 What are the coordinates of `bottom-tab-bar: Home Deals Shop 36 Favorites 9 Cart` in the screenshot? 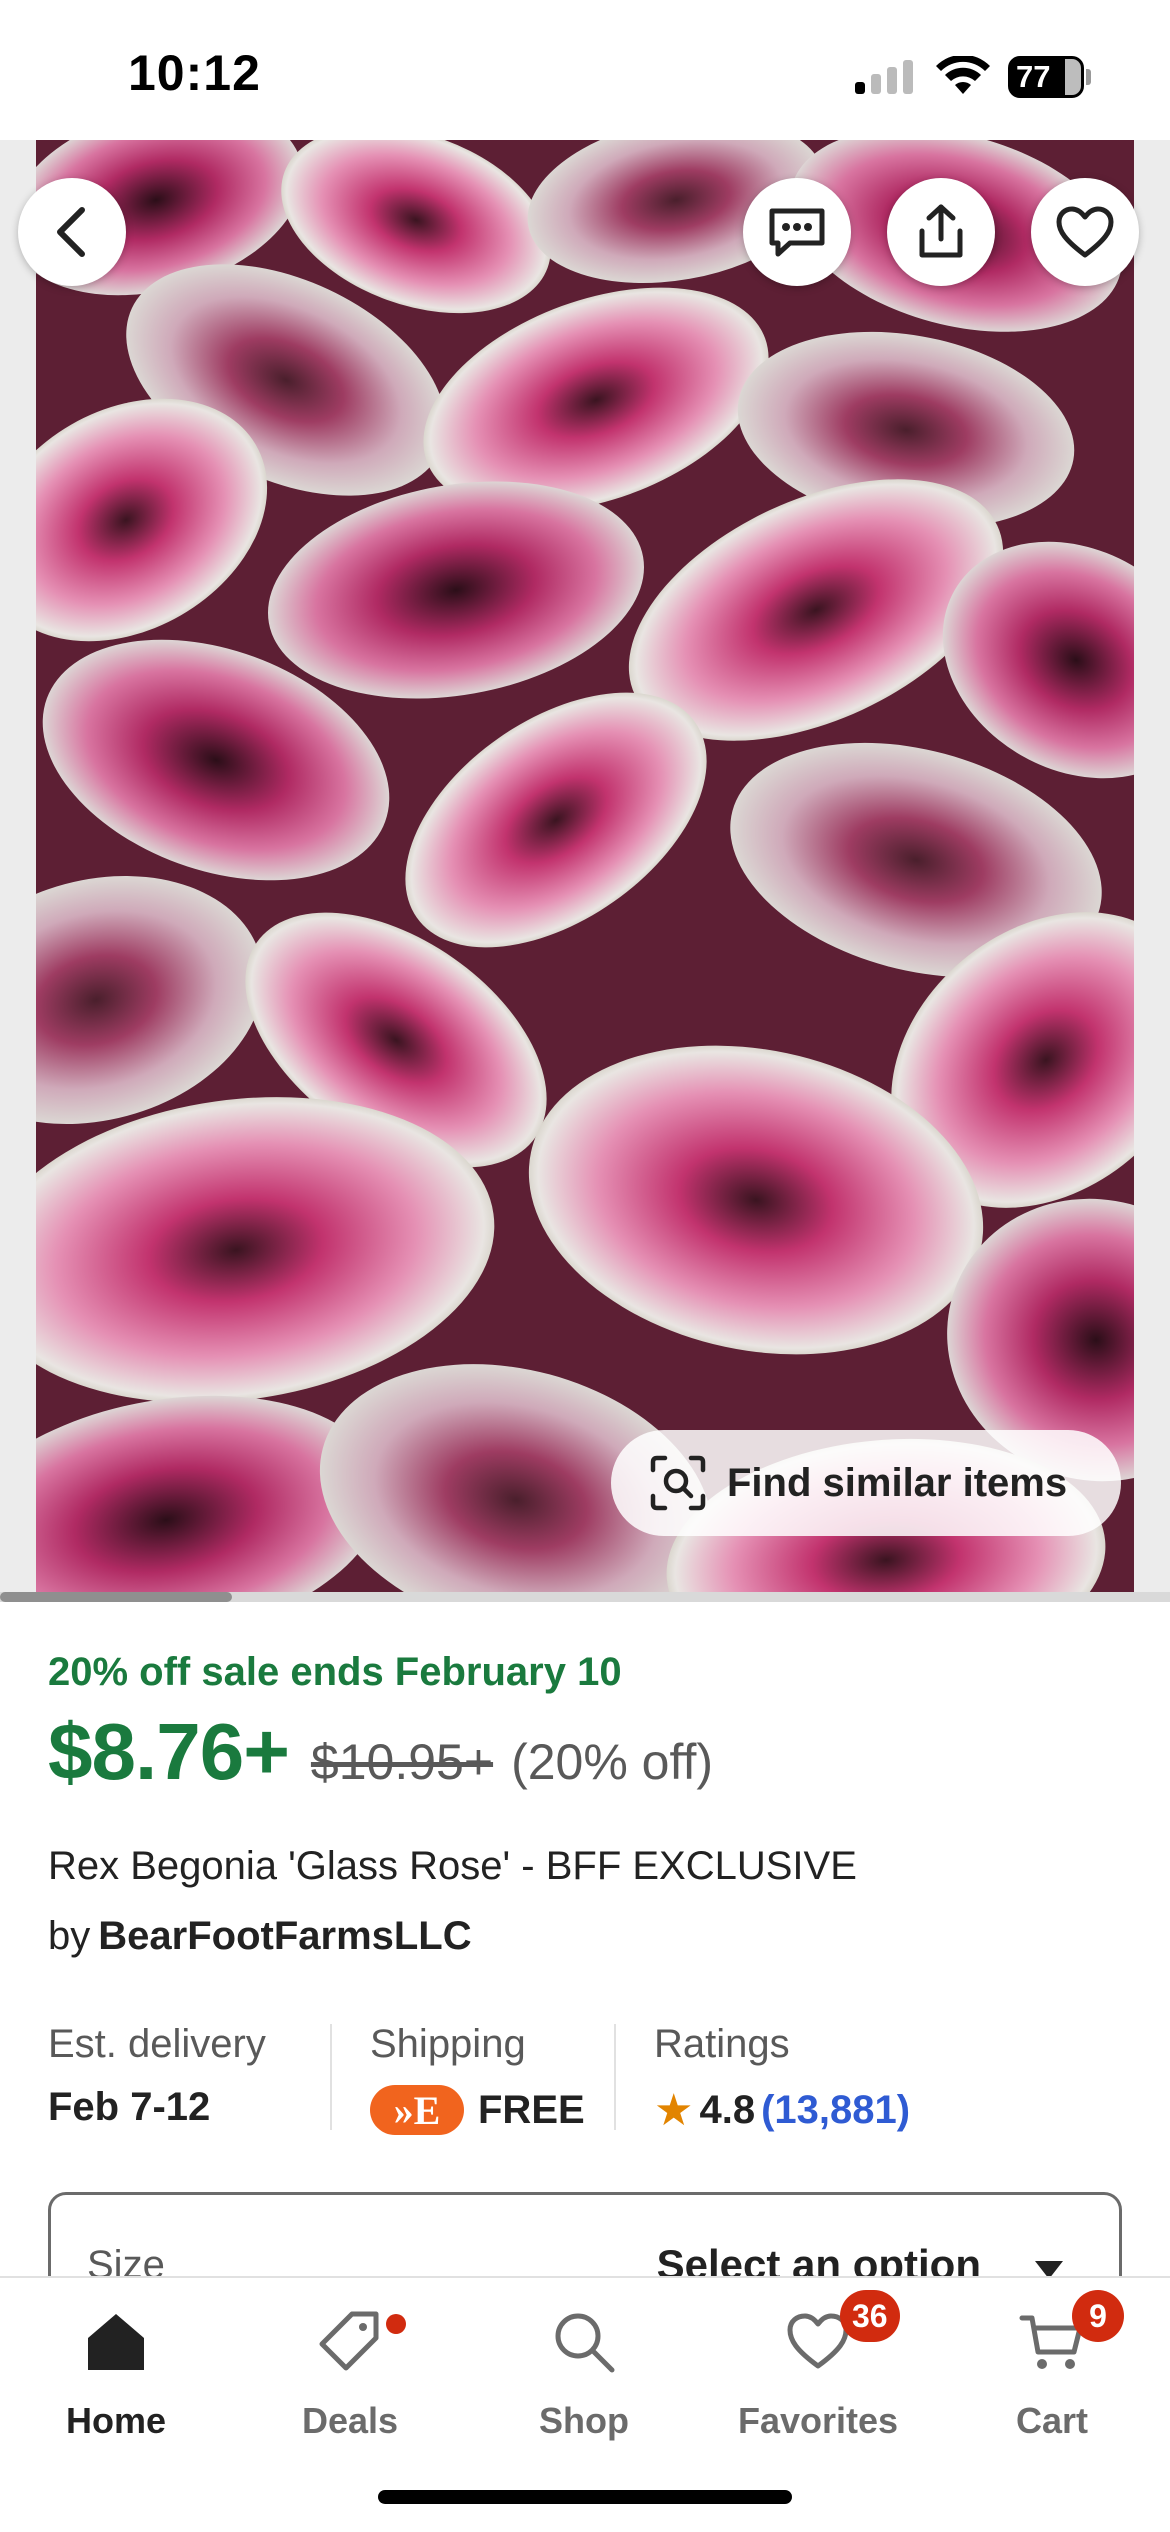 It's located at (585, 2404).